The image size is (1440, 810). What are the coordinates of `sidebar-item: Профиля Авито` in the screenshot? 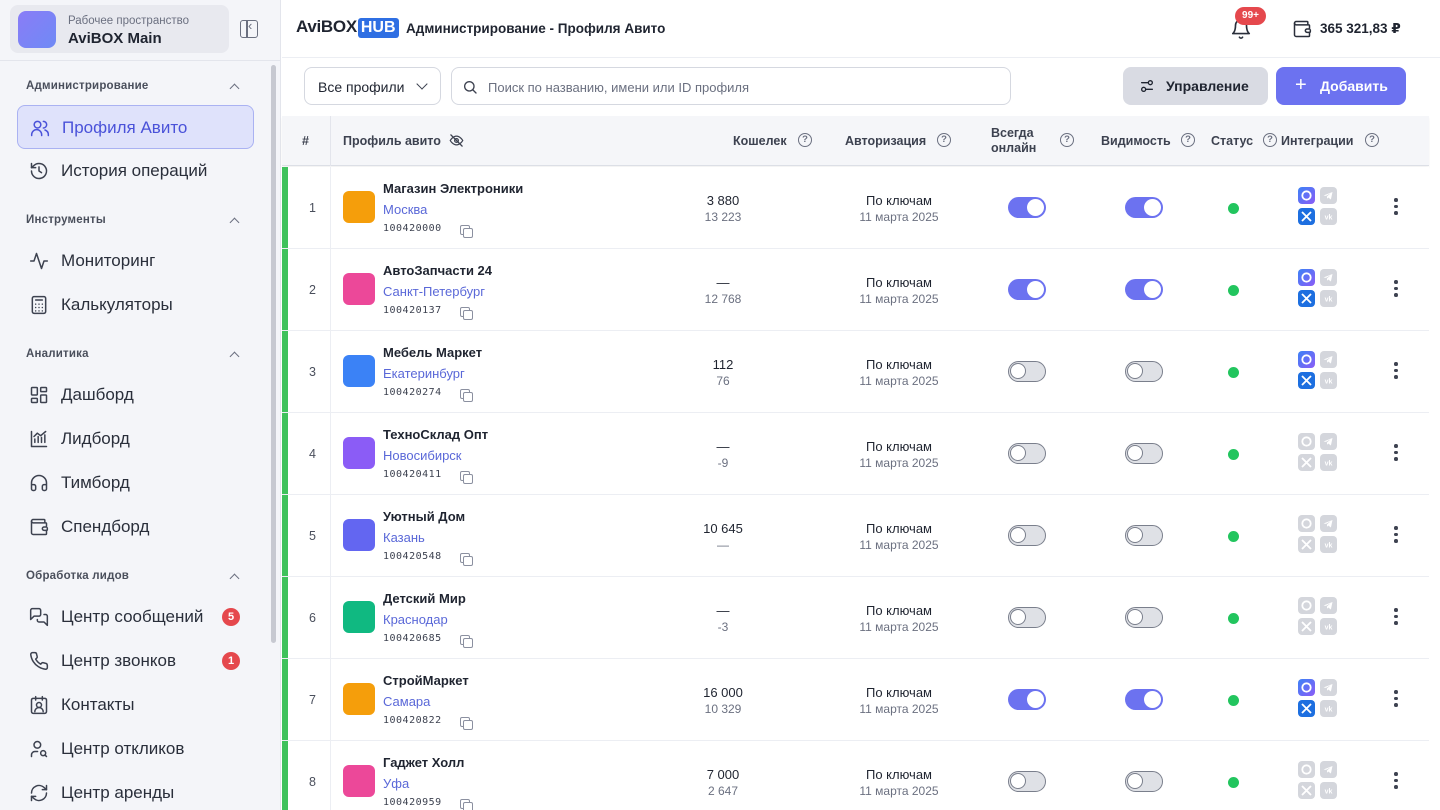 It's located at (135, 127).